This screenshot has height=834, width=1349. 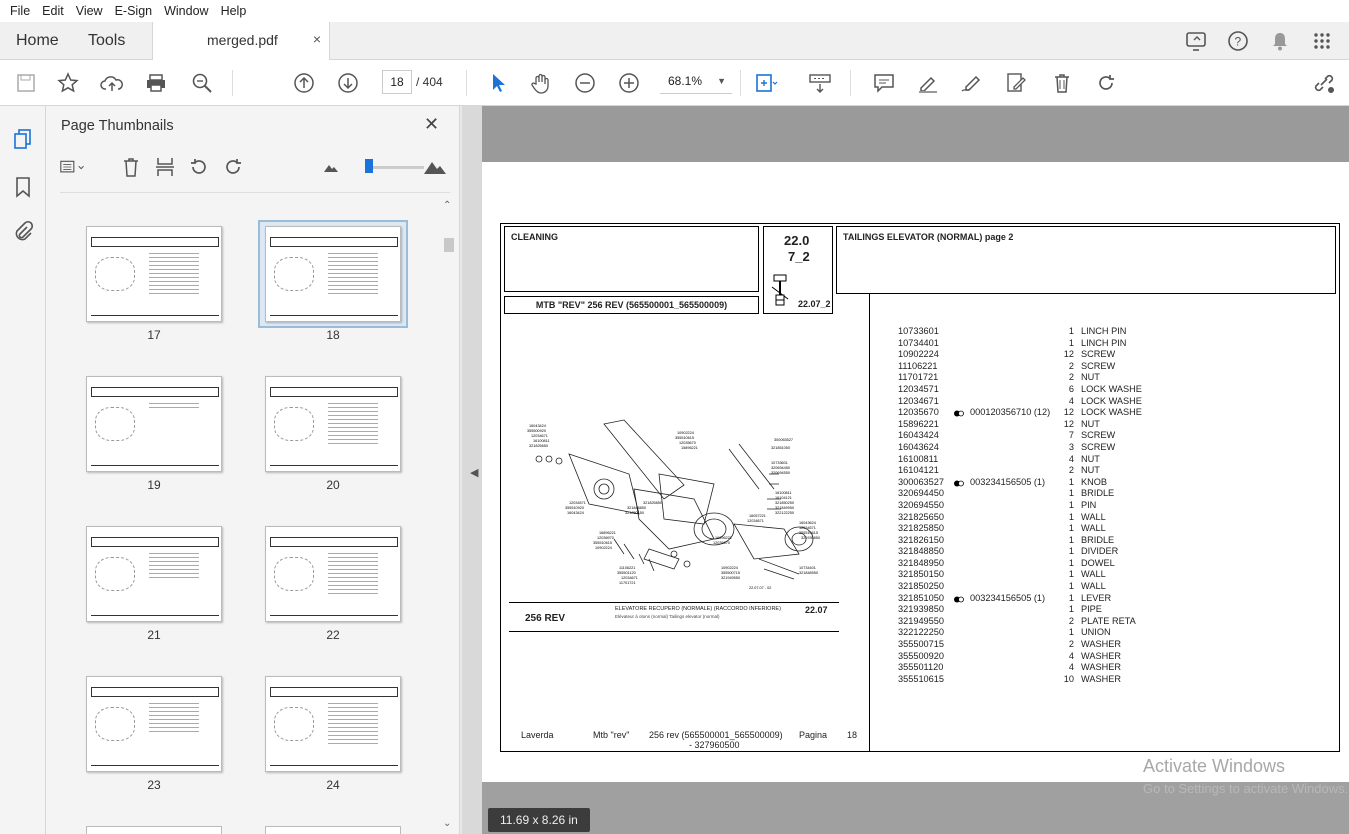 What do you see at coordinates (447, 823) in the screenshot?
I see `scroll-down-icon: ⌄` at bounding box center [447, 823].